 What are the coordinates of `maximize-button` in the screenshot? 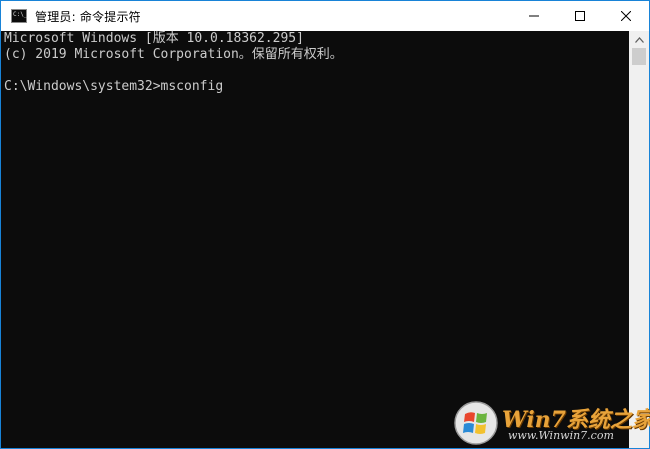 It's located at (580, 16).